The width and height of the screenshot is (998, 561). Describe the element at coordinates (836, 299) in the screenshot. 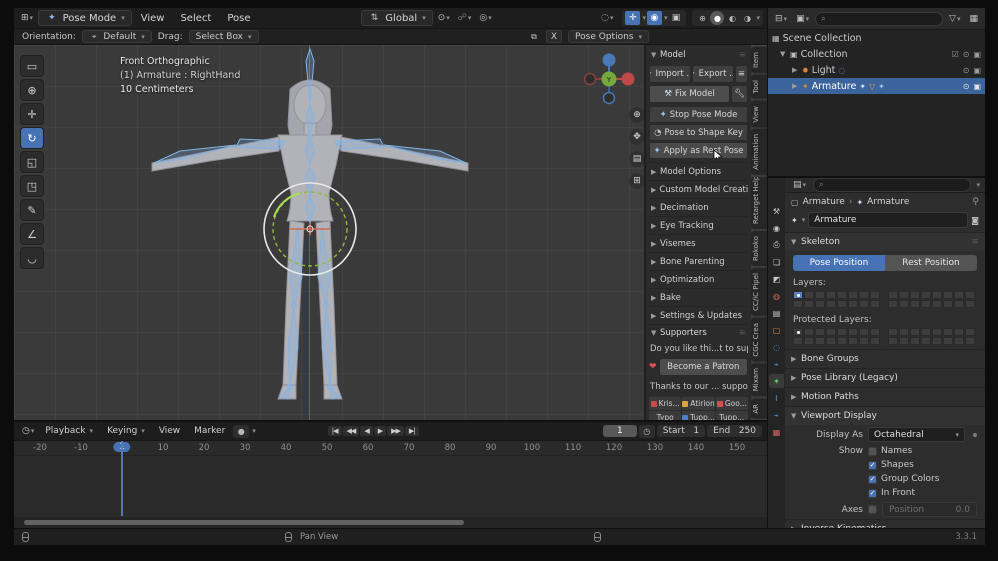

I see `layers-grid-a` at that location.